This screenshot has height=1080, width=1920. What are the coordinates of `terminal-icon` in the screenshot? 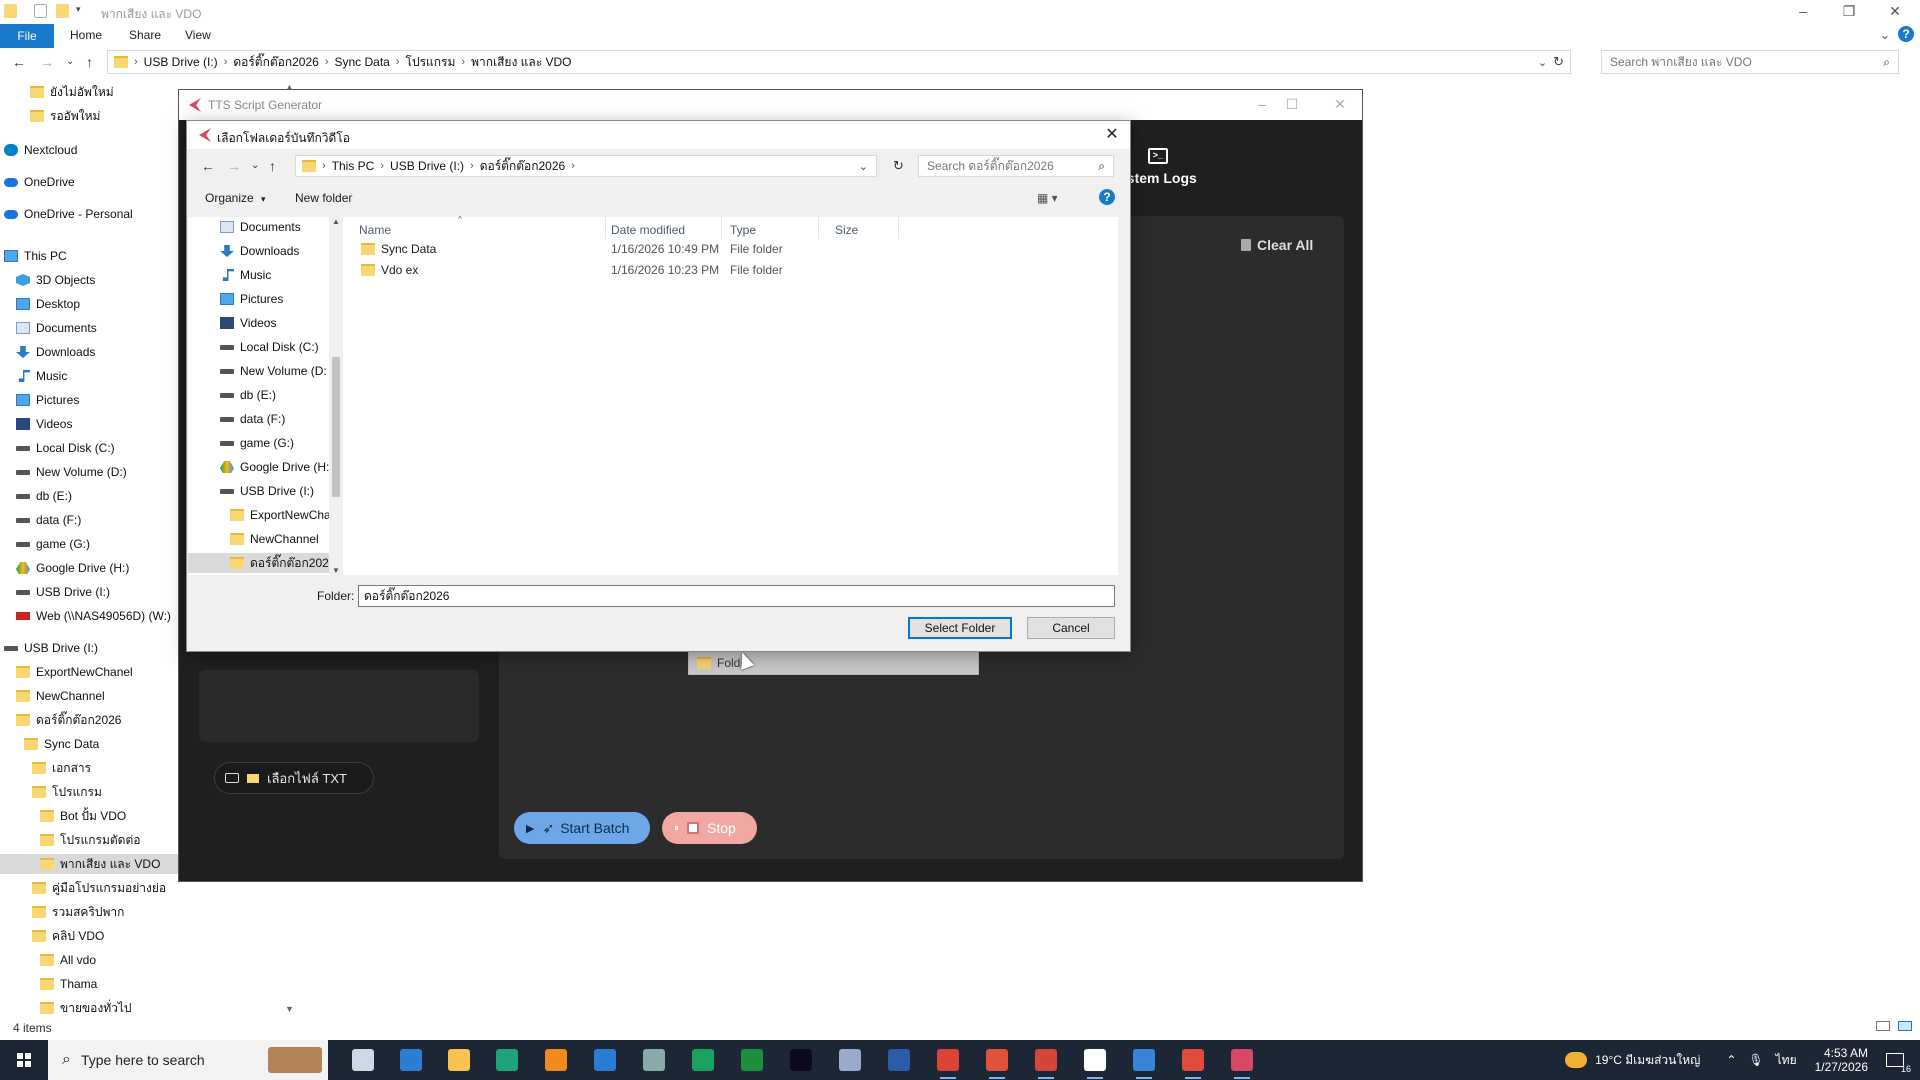 It's located at (801, 1060).